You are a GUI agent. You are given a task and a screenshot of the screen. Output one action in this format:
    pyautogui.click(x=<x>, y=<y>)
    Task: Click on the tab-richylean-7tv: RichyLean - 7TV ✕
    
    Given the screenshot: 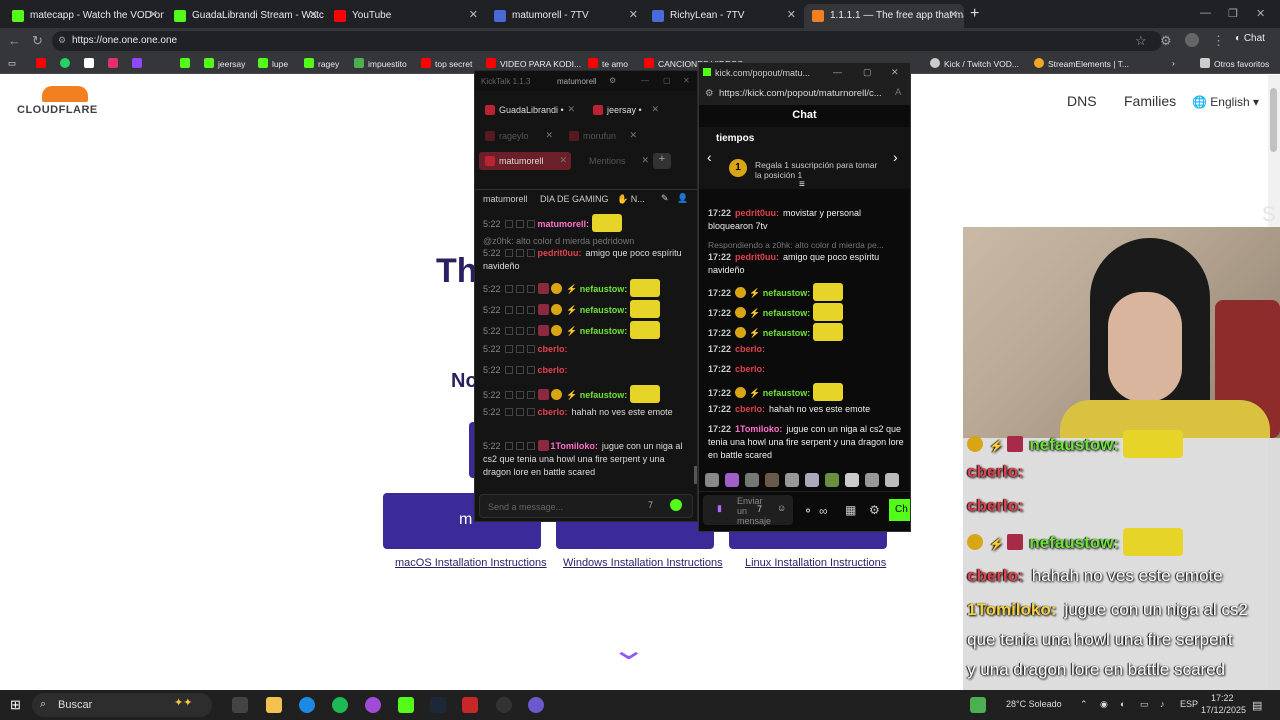 What is the action you would take?
    pyautogui.click(x=723, y=16)
    